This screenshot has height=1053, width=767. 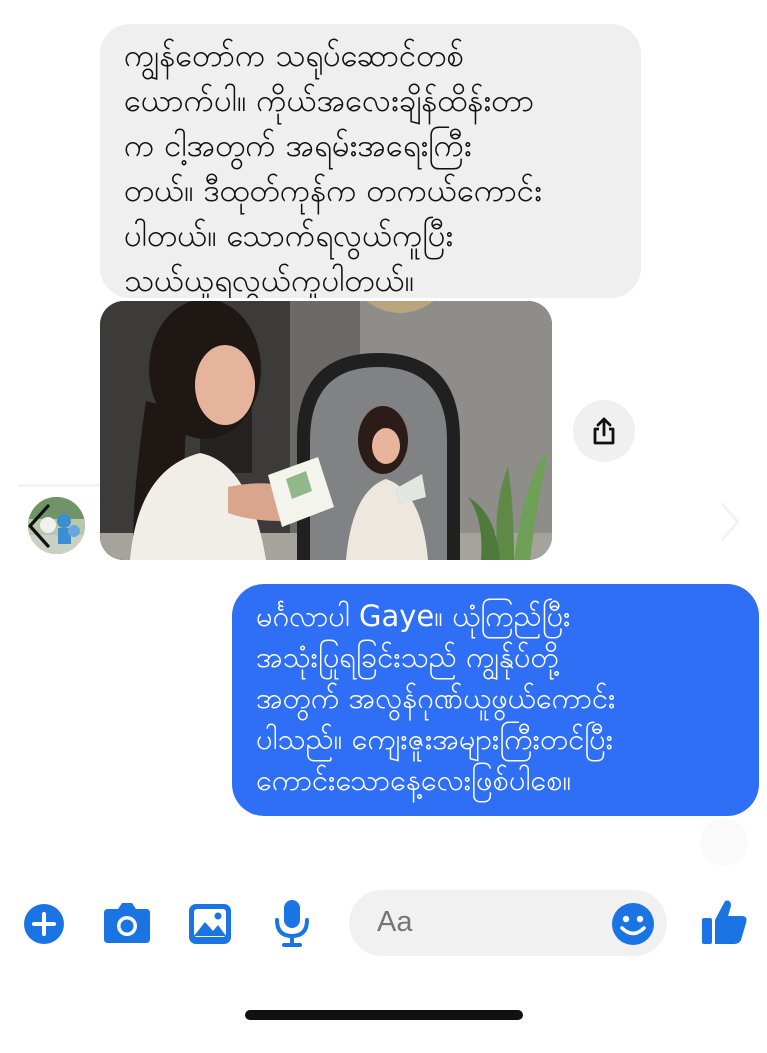 I want to click on seen-receipt, so click(x=724, y=842).